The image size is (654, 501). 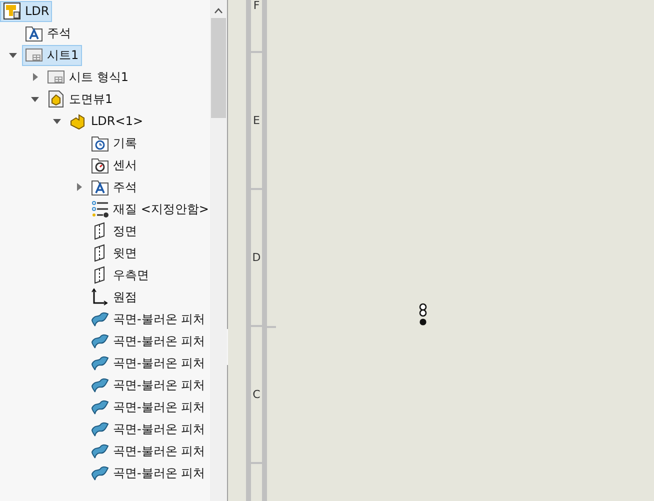 I want to click on tree-item: LDR<1>, so click(x=106, y=121).